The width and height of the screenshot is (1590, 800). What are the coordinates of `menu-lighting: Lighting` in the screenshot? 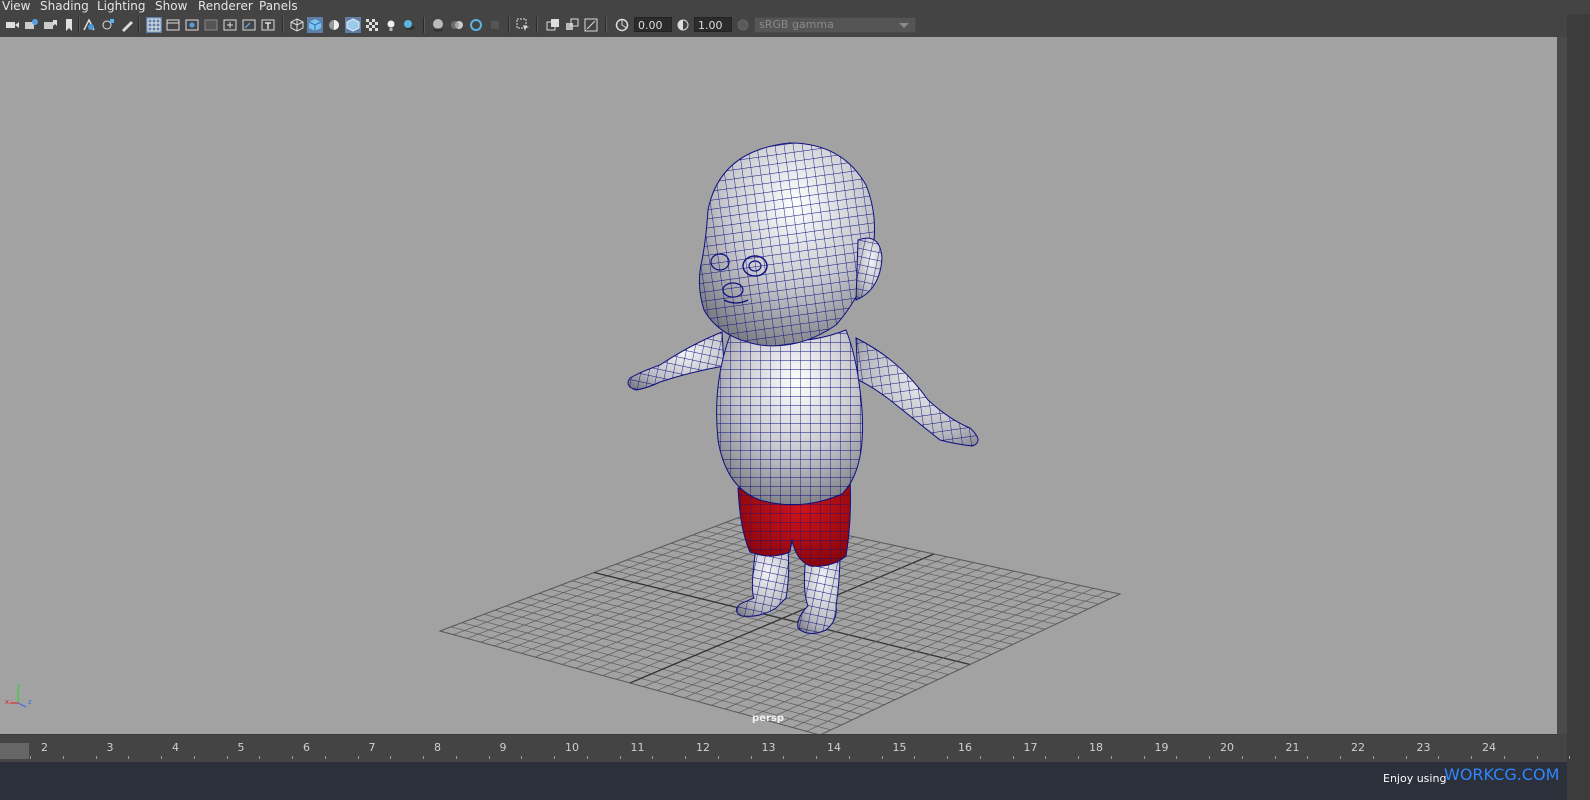 It's located at (121, 7).